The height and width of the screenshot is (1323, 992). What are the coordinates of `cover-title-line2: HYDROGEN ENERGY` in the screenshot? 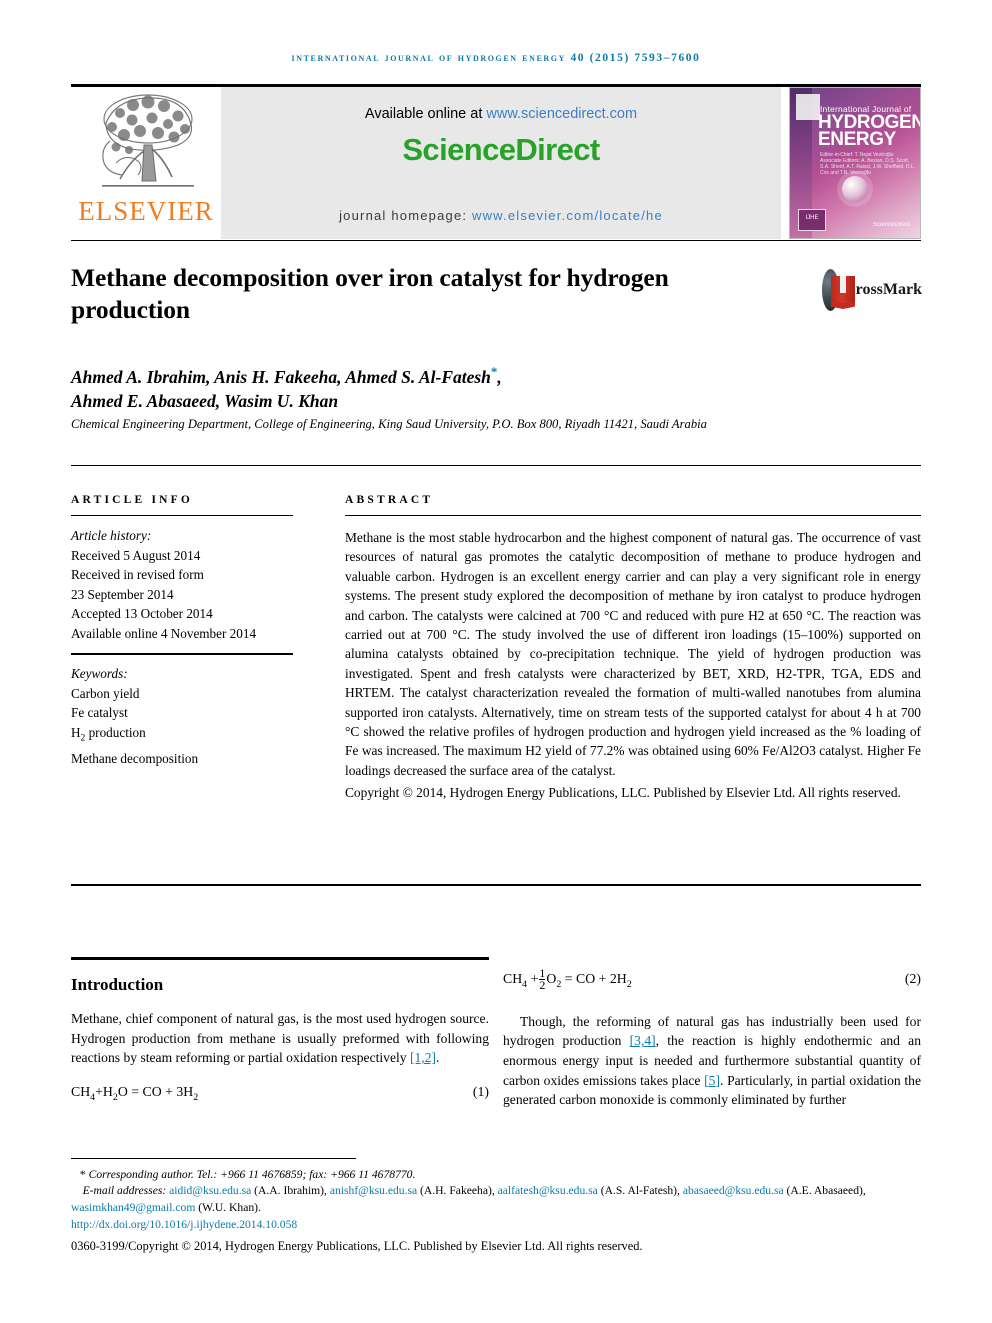 It's located at (869, 131).